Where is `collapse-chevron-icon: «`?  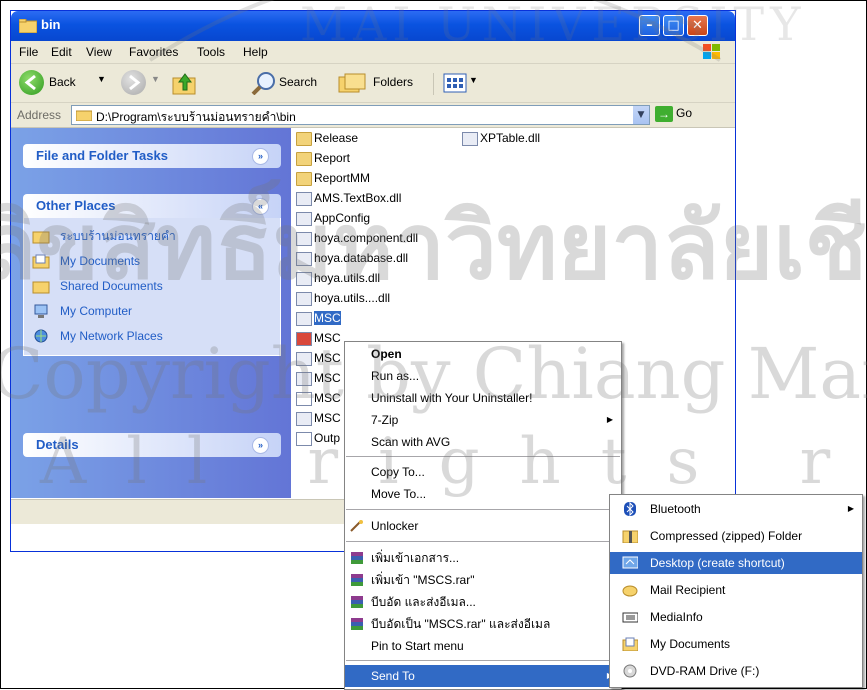 collapse-chevron-icon: « is located at coordinates (260, 206).